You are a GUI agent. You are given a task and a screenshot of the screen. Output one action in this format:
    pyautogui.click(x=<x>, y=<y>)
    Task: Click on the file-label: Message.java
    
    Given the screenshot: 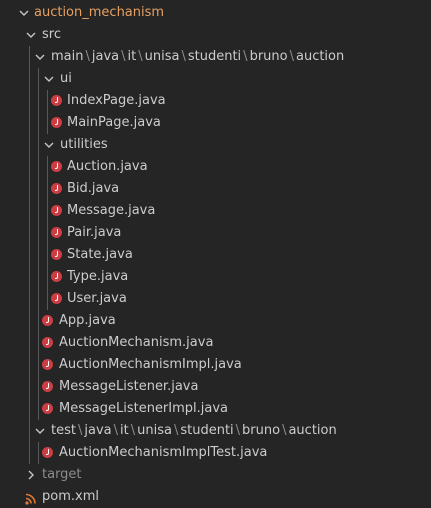 What is the action you would take?
    pyautogui.click(x=111, y=210)
    